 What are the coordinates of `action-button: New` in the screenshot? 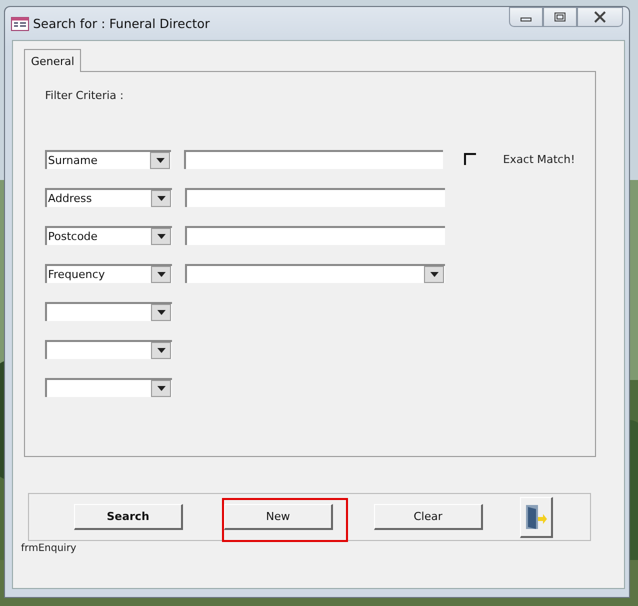 It's located at (278, 517).